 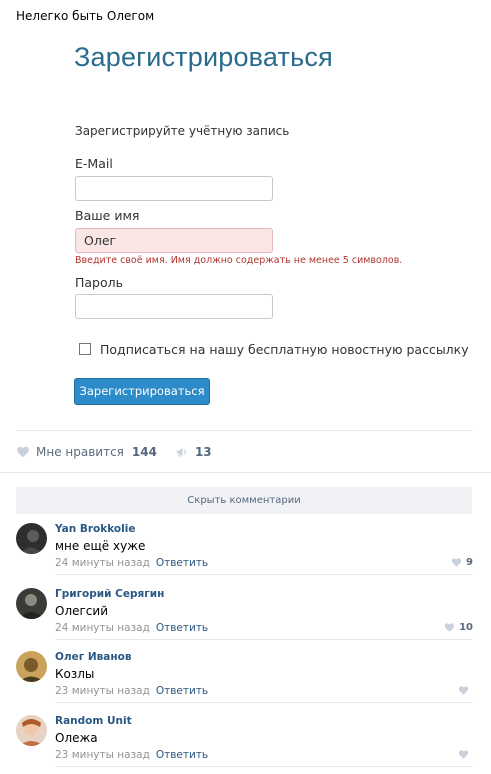 I want to click on comment-like-count: 10, so click(x=466, y=627).